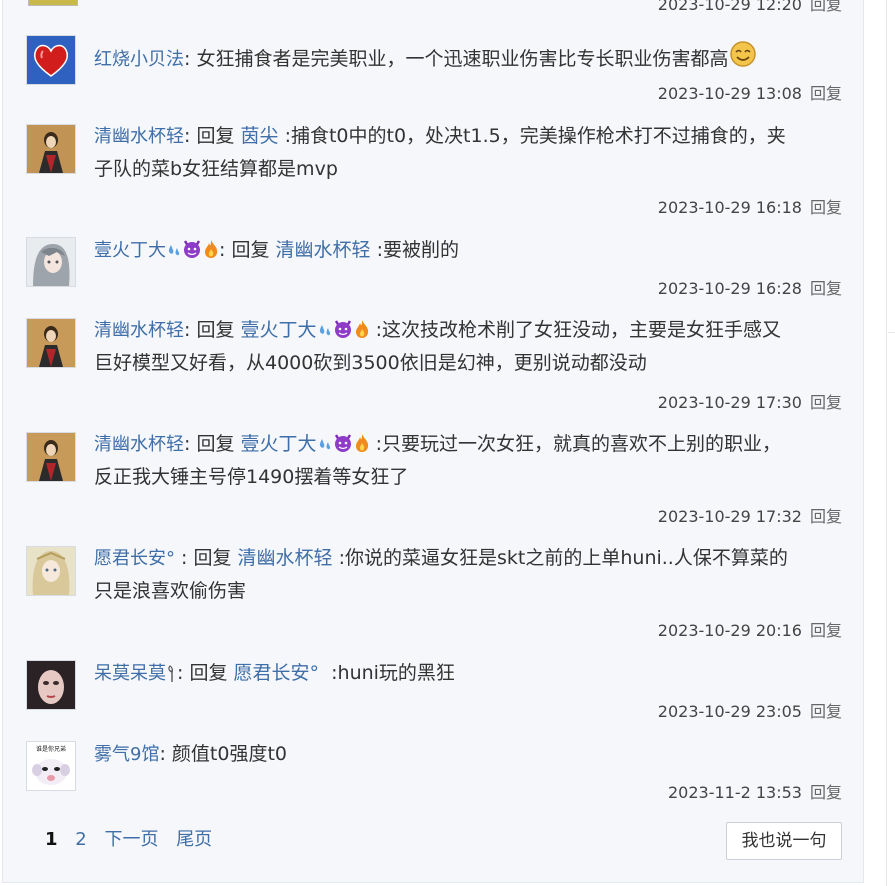 The width and height of the screenshot is (895, 886). Describe the element at coordinates (139, 59) in the screenshot. I see `comment-username: 红烧小贝法` at that location.